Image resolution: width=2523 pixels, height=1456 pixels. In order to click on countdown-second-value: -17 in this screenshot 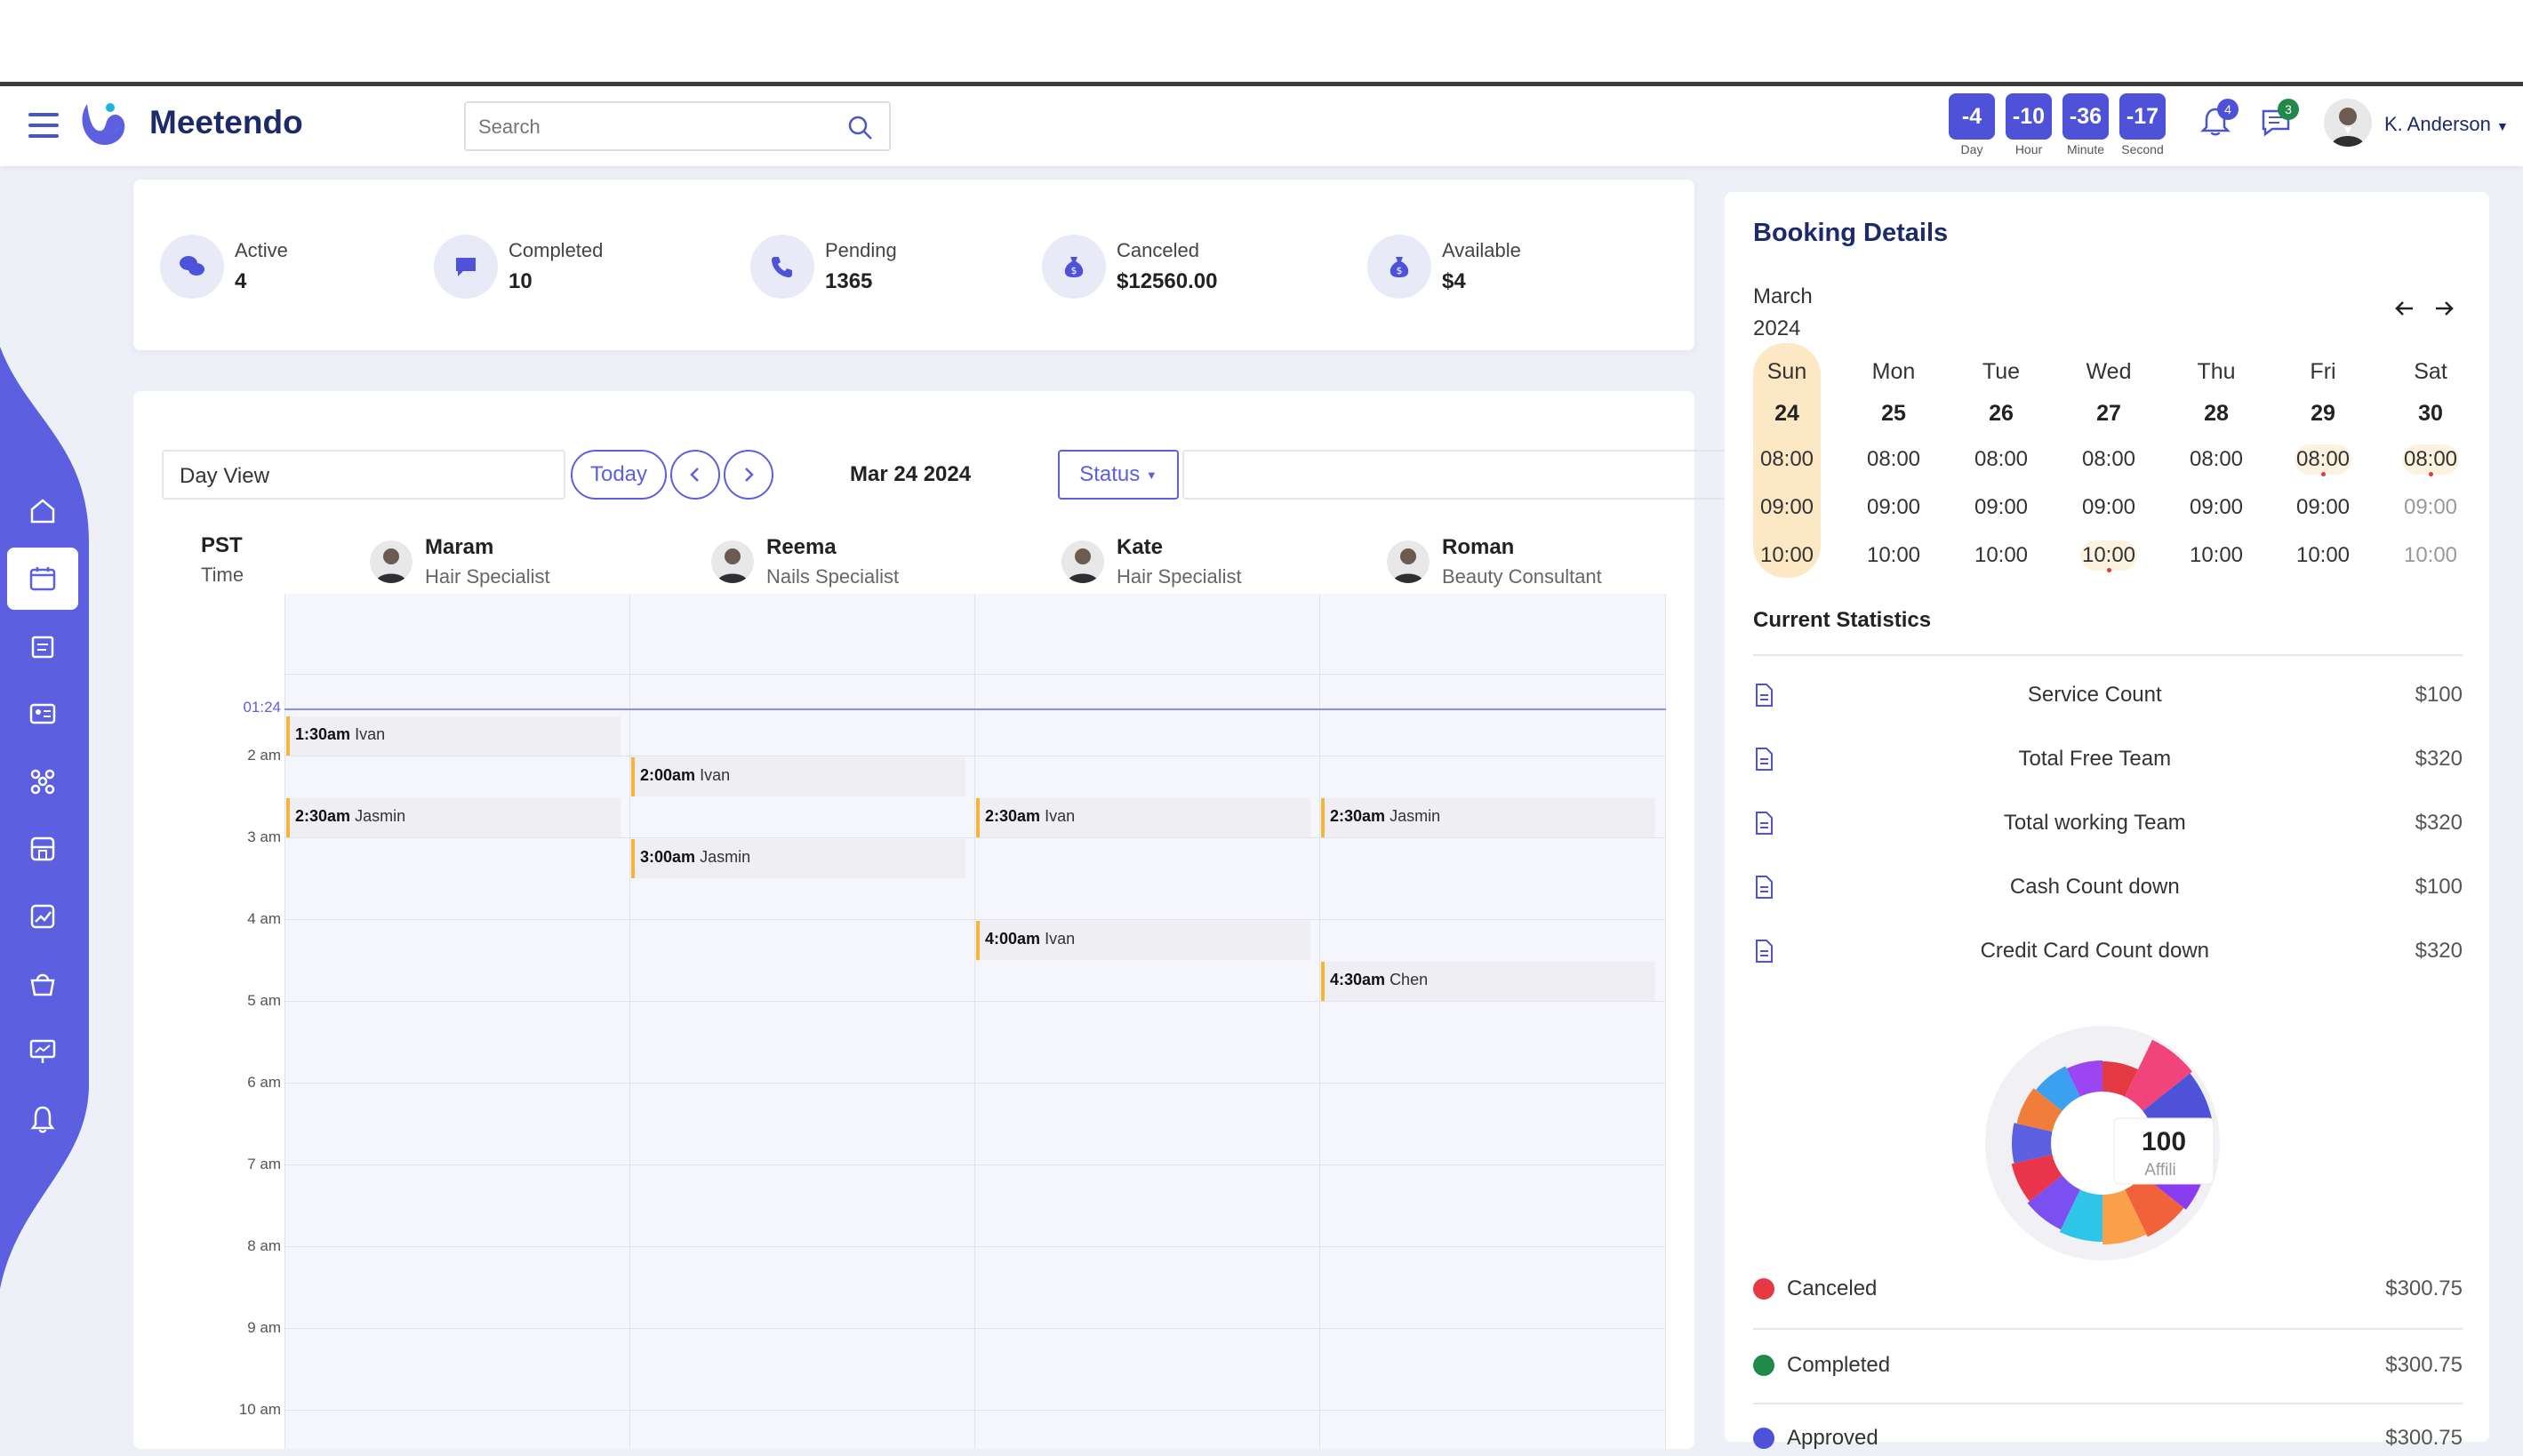, I will do `click(2142, 116)`.